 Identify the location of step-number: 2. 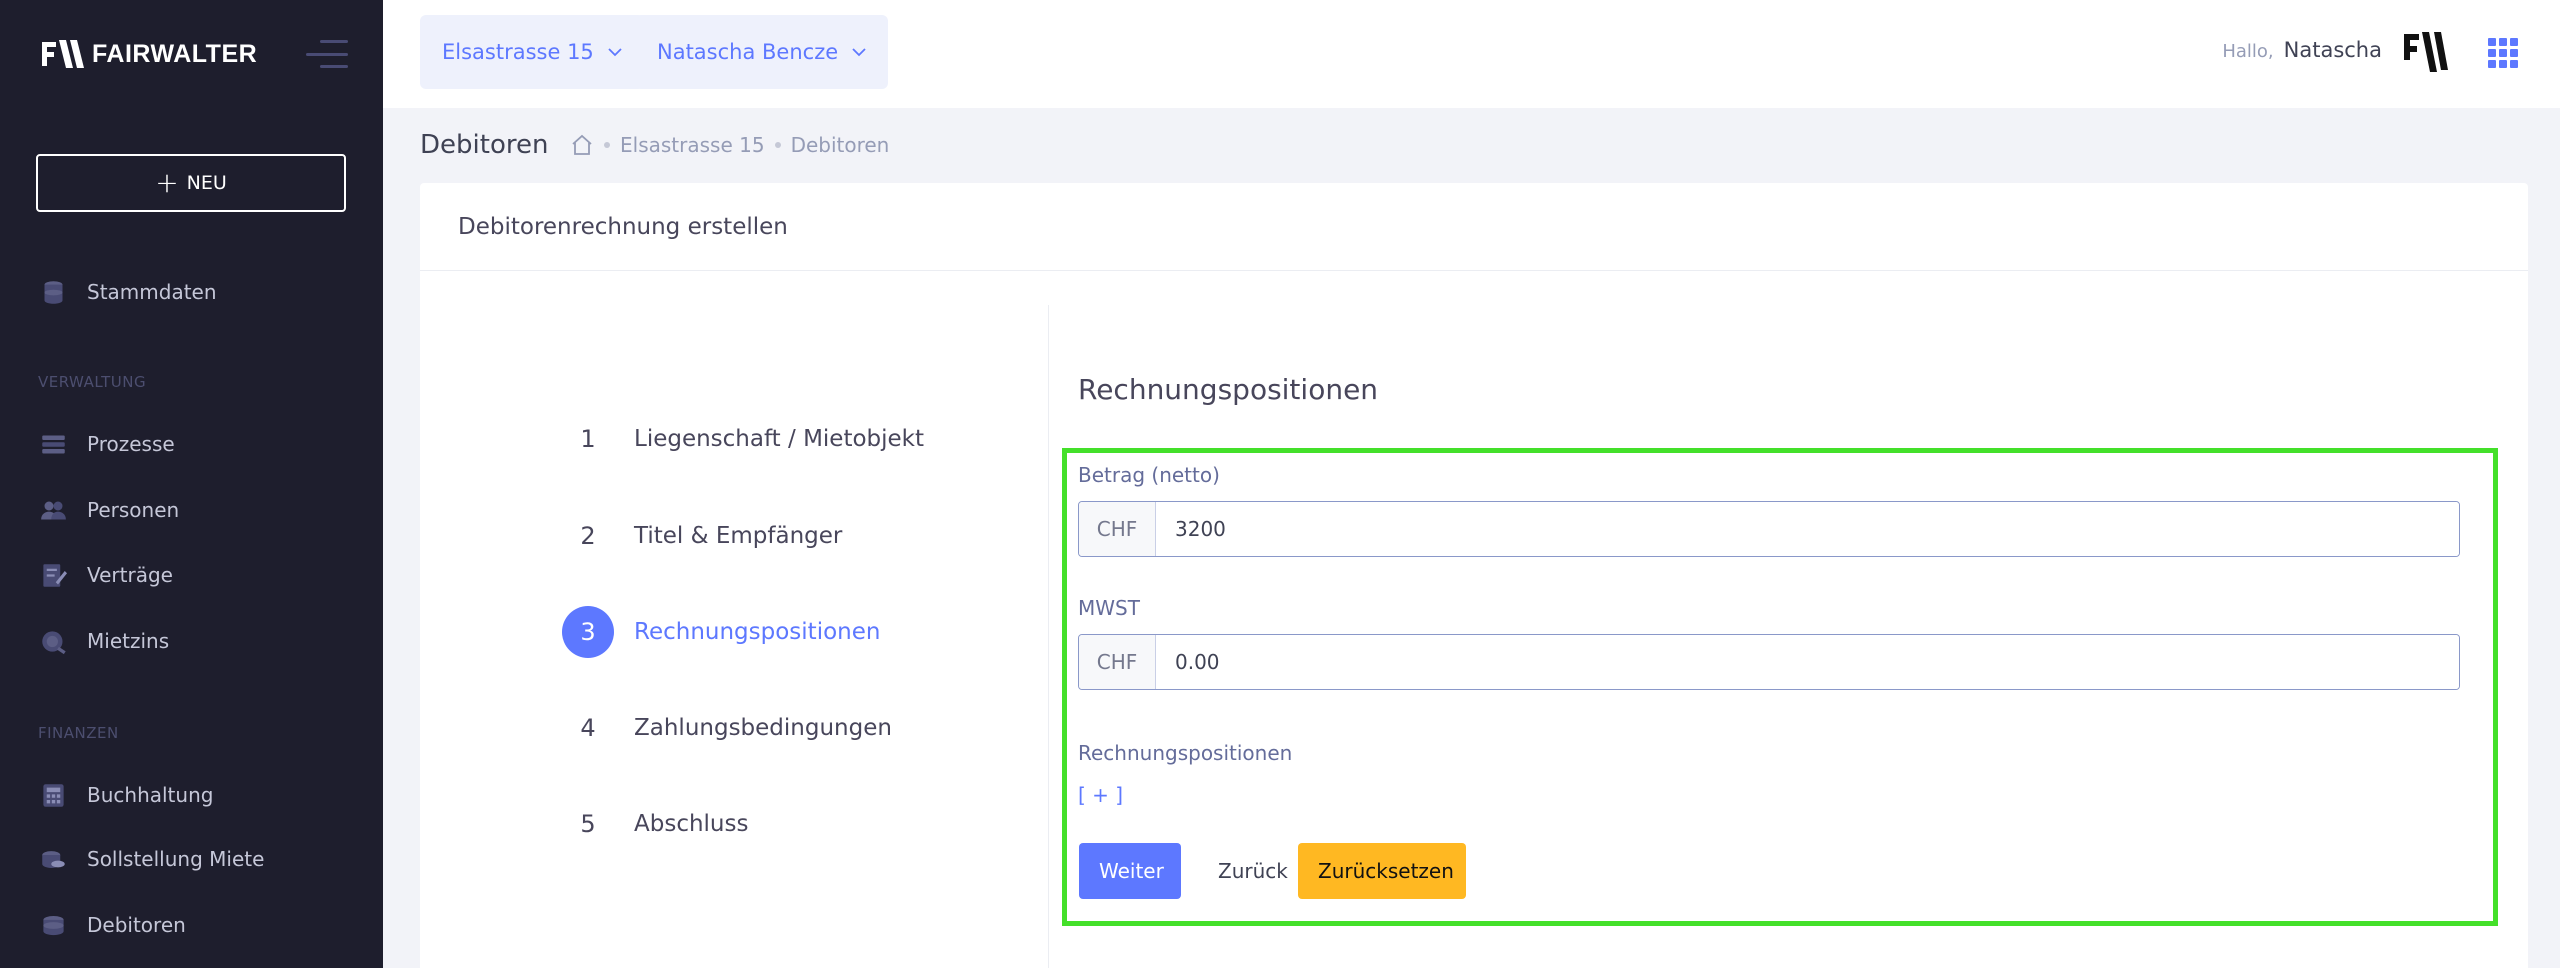
(588, 536).